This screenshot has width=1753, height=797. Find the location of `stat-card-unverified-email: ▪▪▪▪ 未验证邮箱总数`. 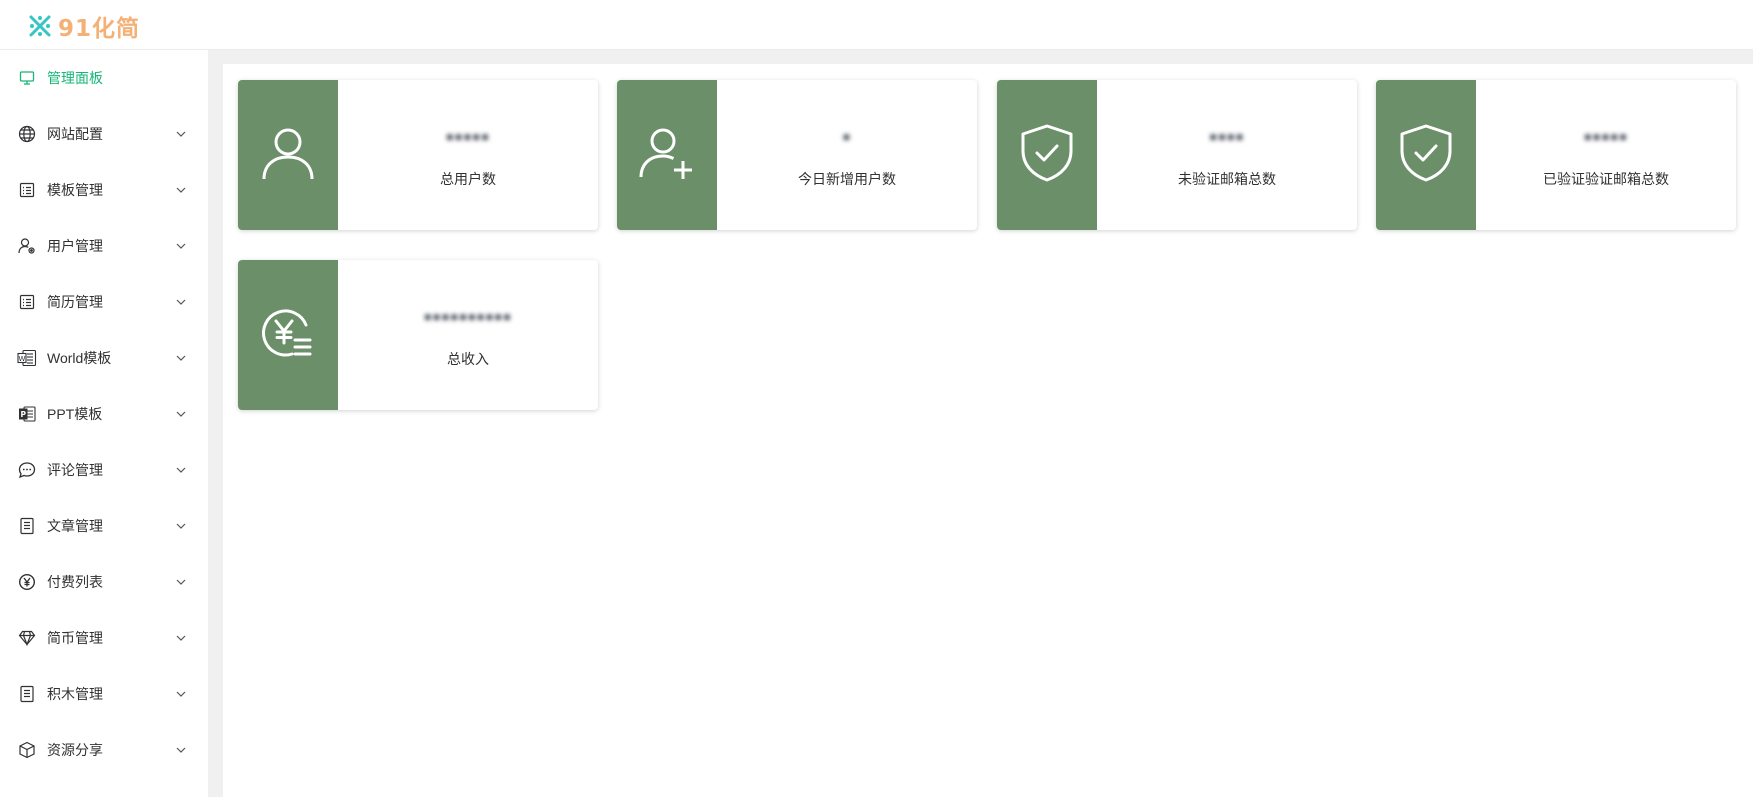

stat-card-unverified-email: ▪▪▪▪ 未验证邮箱总数 is located at coordinates (1177, 155).